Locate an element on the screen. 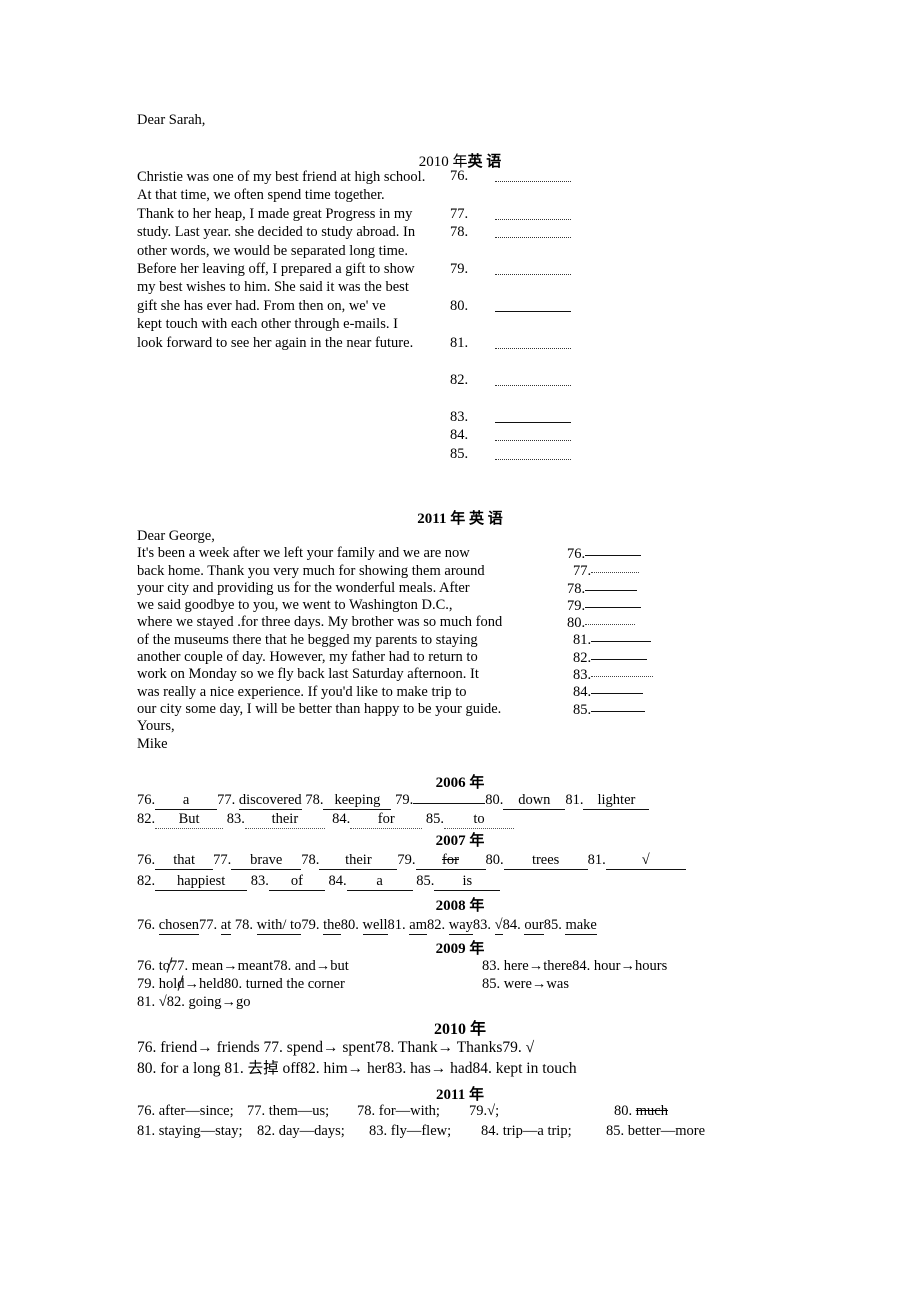 This screenshot has width=920, height=1302. ak-answer: is is located at coordinates (467, 881).